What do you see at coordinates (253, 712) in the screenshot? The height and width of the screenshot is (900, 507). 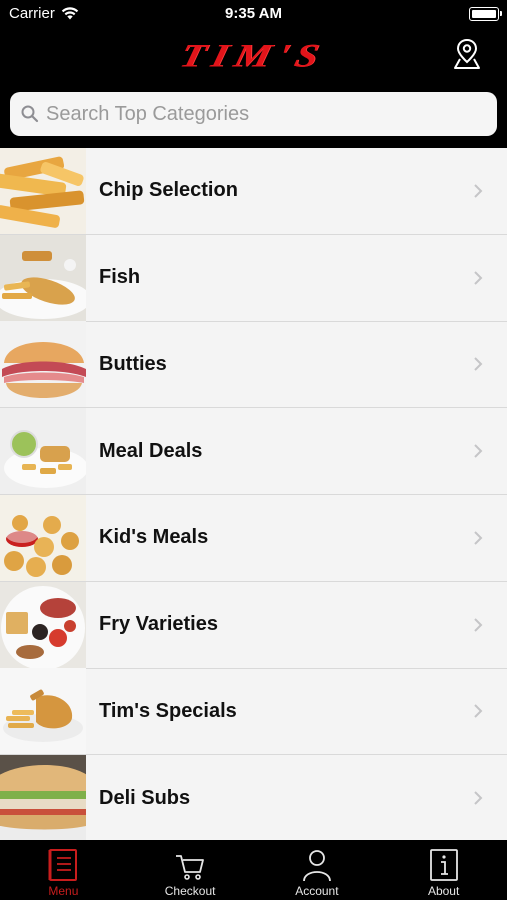 I see `category-row-tims-specials: Tim's Specials` at bounding box center [253, 712].